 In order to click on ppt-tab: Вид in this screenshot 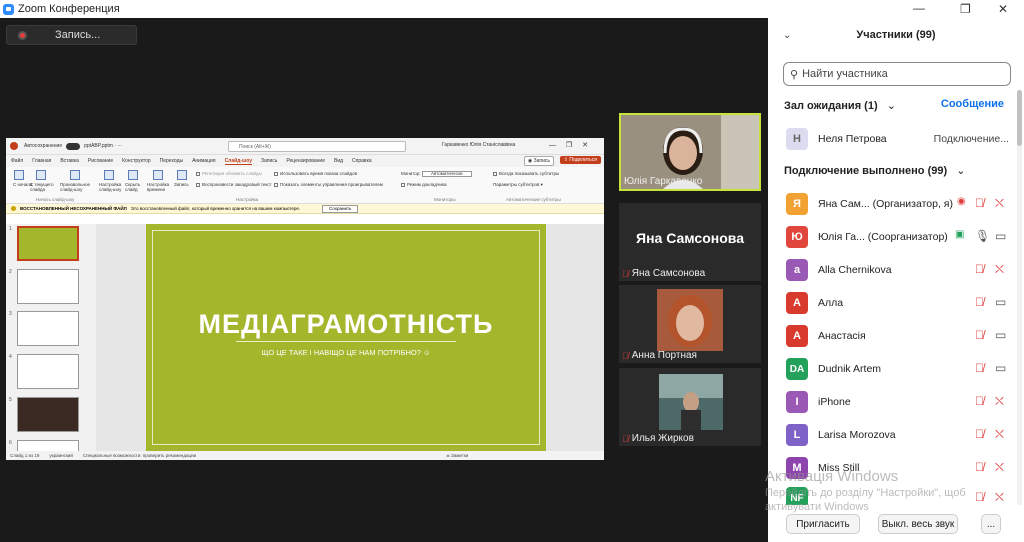, I will do `click(338, 161)`.